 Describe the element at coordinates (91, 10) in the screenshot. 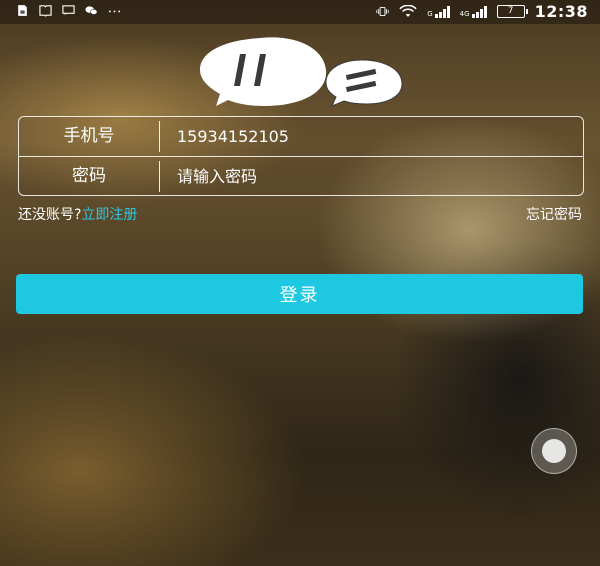

I see `wechat-icon` at that location.